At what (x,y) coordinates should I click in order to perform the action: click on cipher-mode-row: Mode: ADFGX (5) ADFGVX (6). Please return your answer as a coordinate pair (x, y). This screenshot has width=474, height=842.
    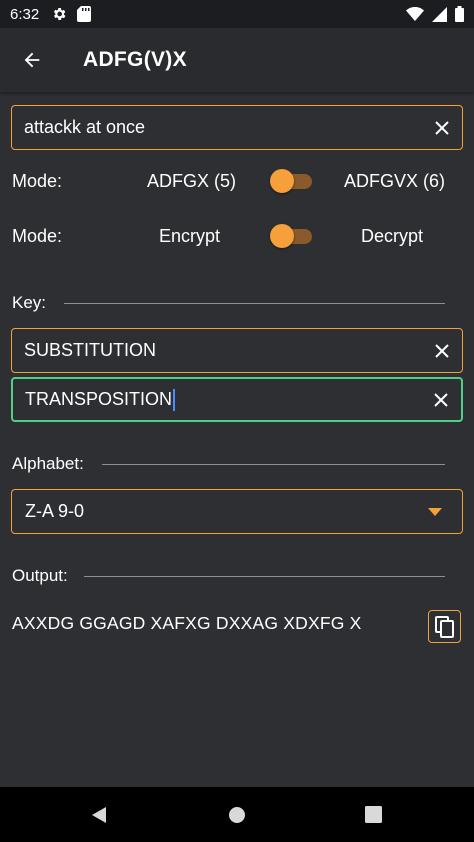
    Looking at the image, I should click on (237, 181).